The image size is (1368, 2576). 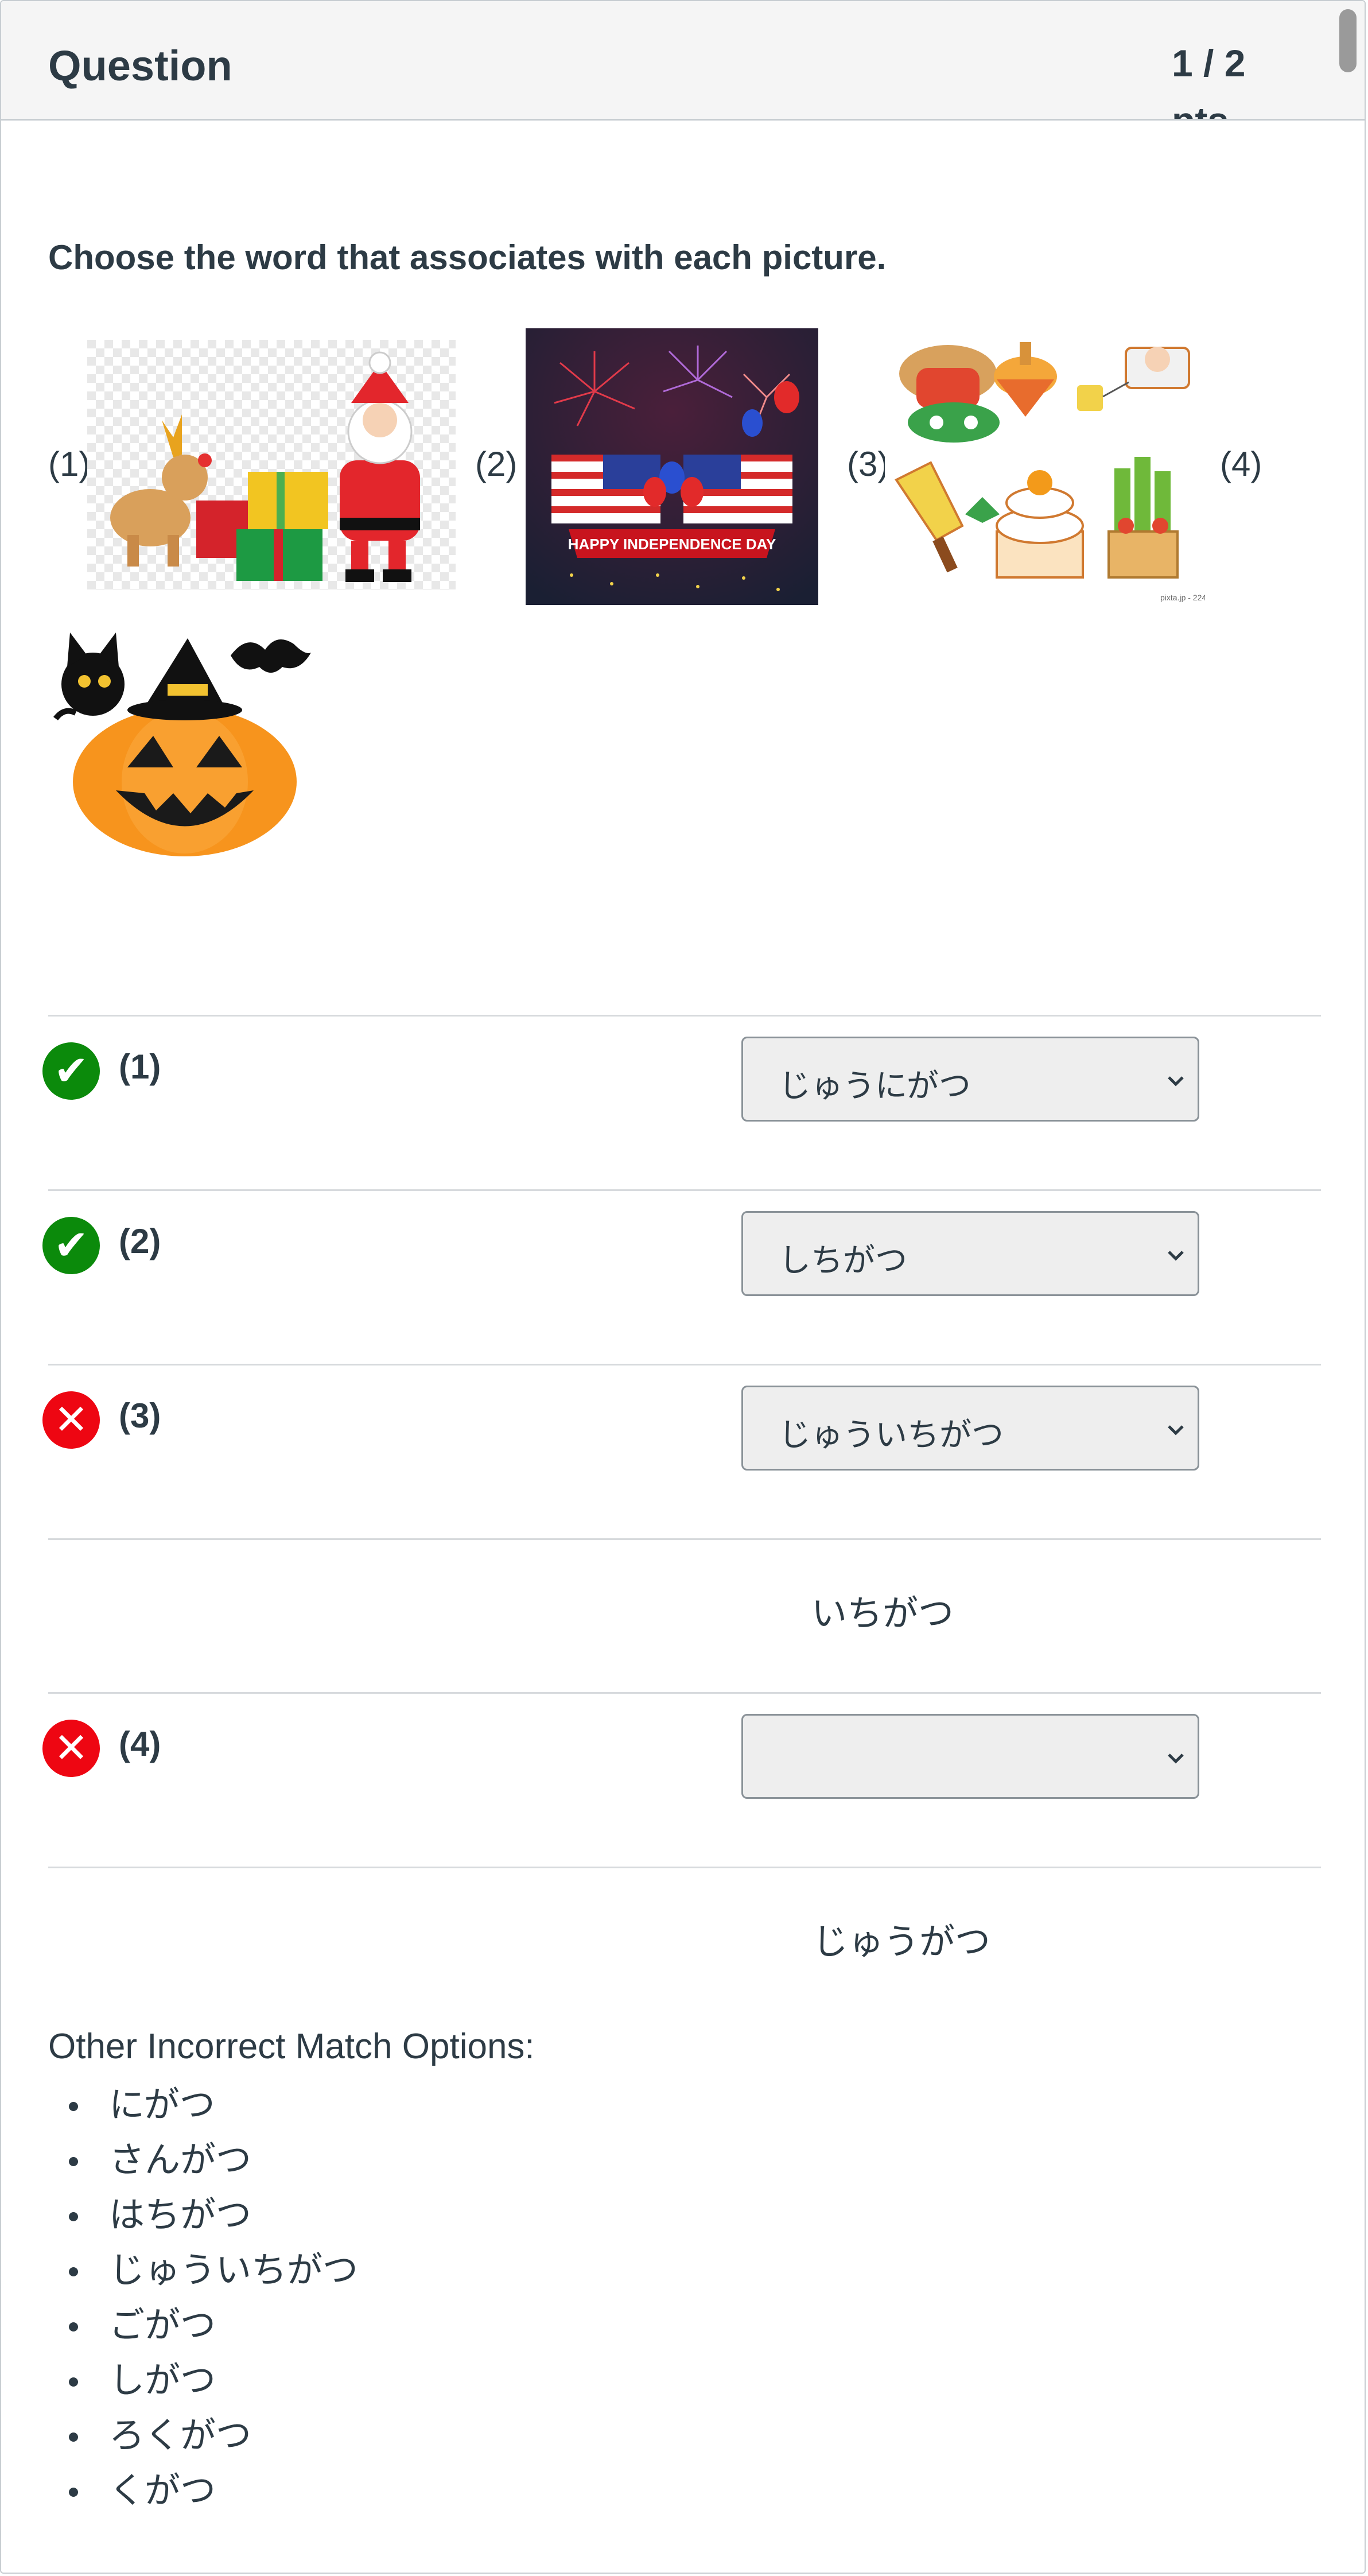 I want to click on scrollbar-thumb, so click(x=1348, y=40).